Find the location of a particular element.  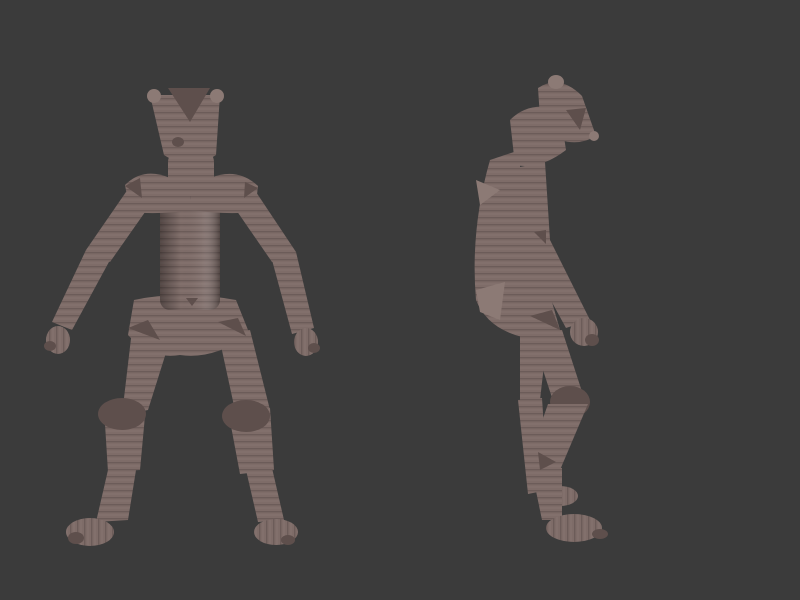

front-right-leg is located at coordinates (258, 437).